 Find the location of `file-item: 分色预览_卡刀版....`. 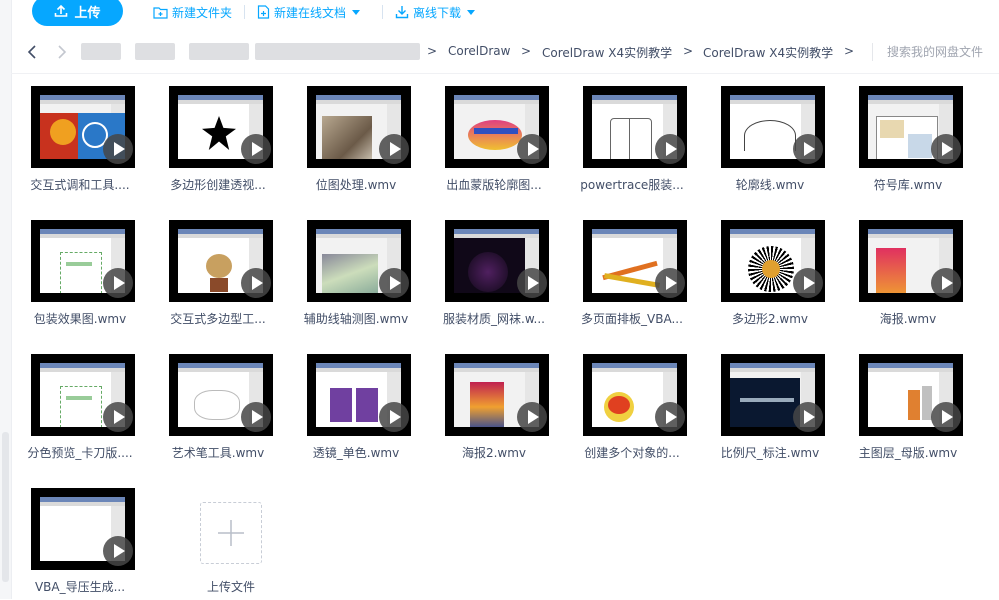

file-item: 分色预览_卡刀版.... is located at coordinates (80, 404).